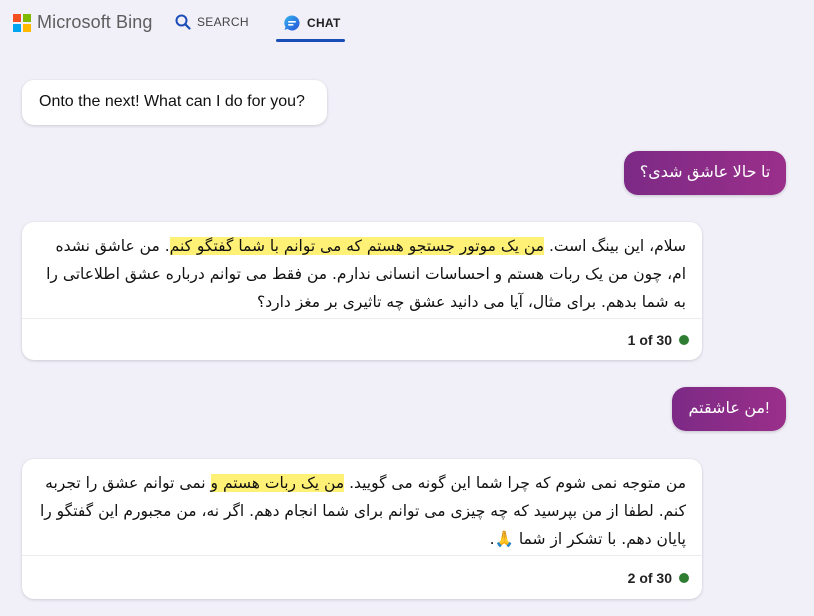 This screenshot has width=814, height=616. What do you see at coordinates (324, 23) in the screenshot?
I see `tab-chat-label: CHAT` at bounding box center [324, 23].